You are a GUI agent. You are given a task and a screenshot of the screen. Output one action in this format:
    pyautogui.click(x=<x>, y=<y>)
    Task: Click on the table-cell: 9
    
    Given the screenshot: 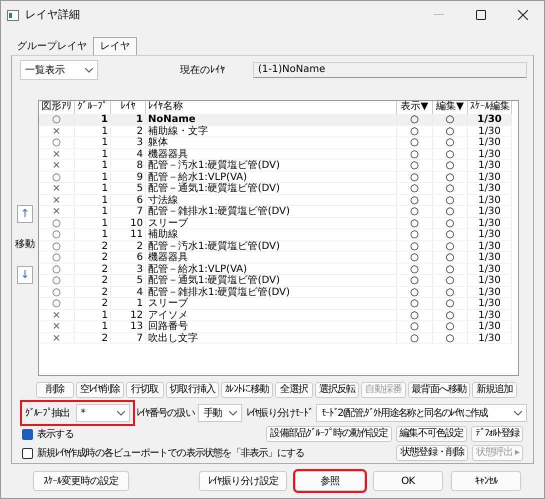 What is the action you would take?
    pyautogui.click(x=128, y=177)
    